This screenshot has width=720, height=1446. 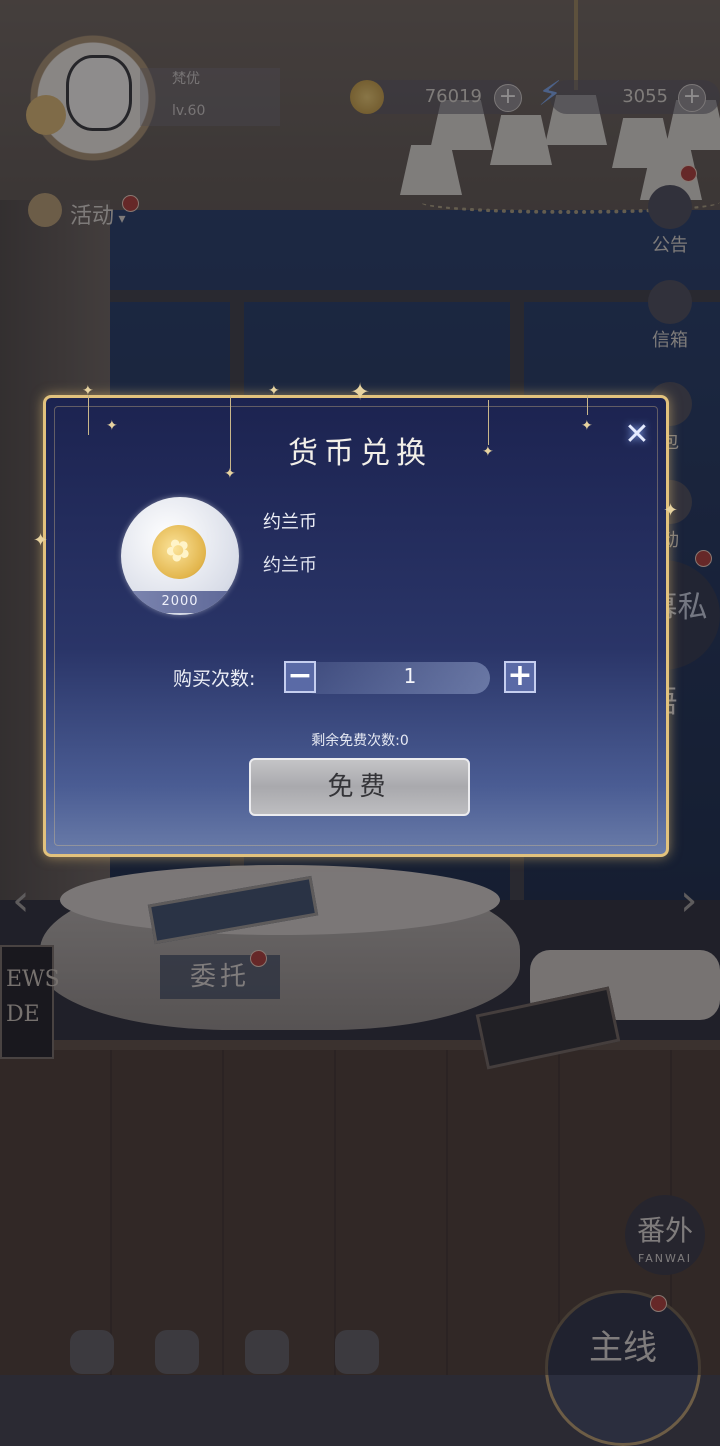 I want to click on item-description: 约兰币, so click(x=290, y=565).